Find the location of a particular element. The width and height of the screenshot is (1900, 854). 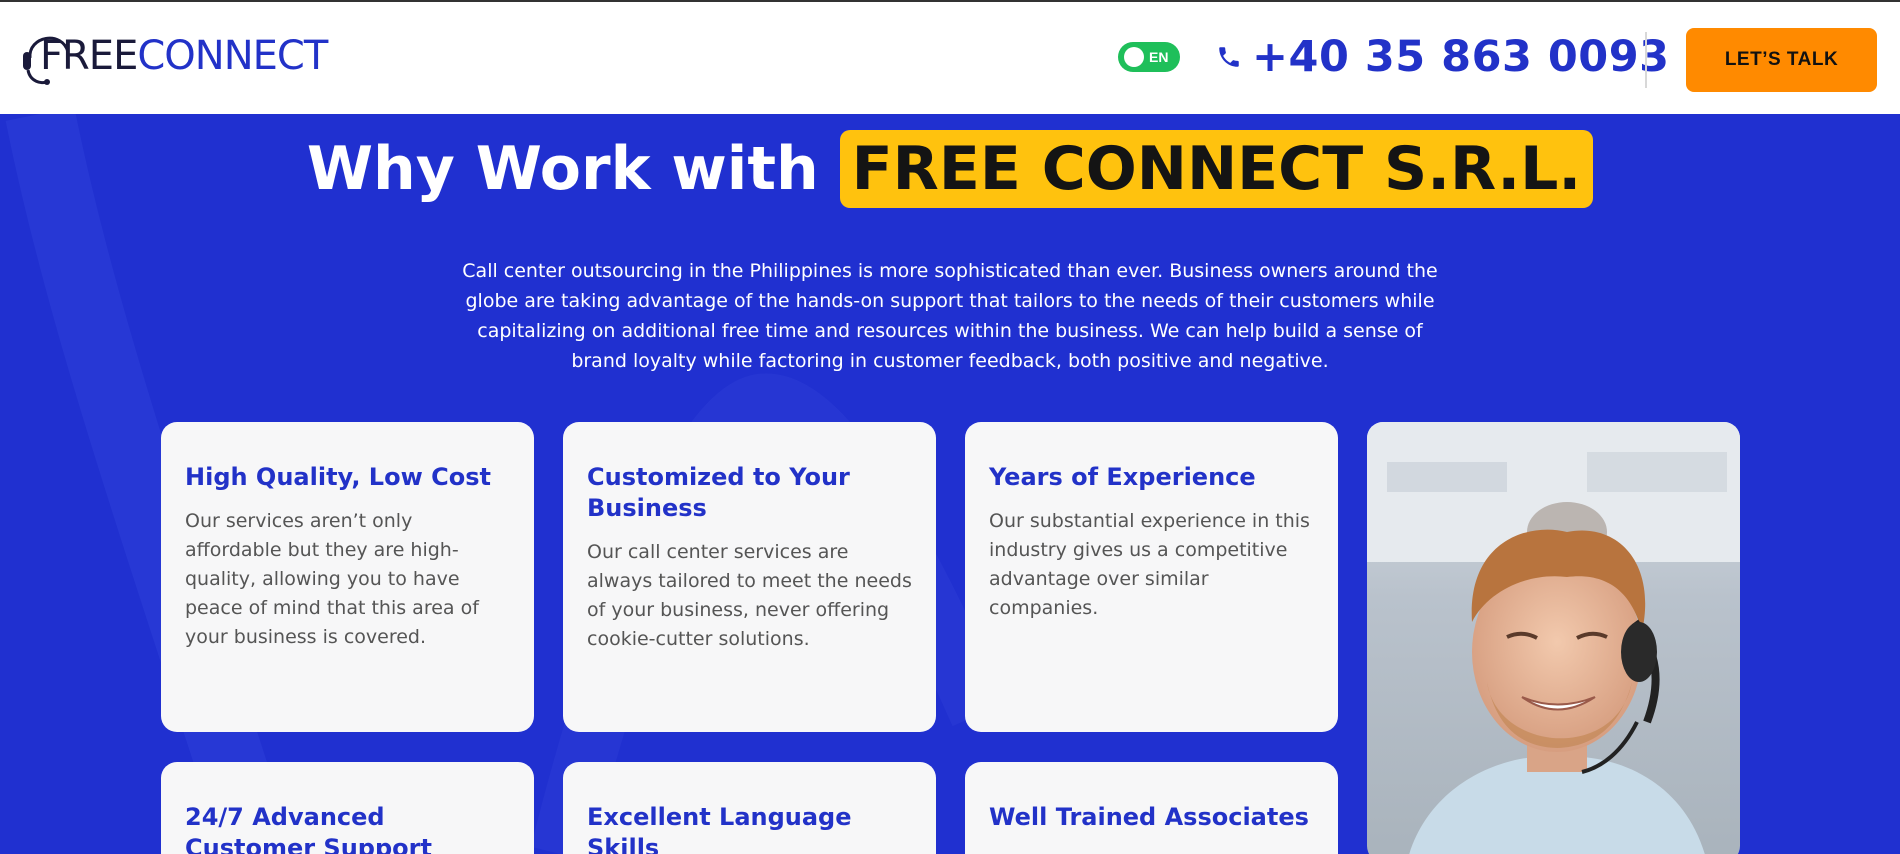

section-title: Why Work with FREE CONNECT S.R.L. is located at coordinates (950, 169).